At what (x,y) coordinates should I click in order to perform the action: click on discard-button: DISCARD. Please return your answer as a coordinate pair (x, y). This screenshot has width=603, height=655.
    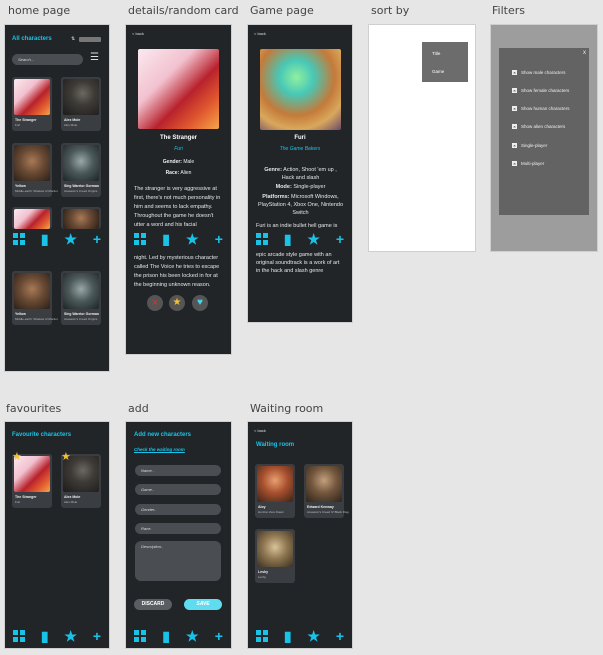
    Looking at the image, I should click on (153, 604).